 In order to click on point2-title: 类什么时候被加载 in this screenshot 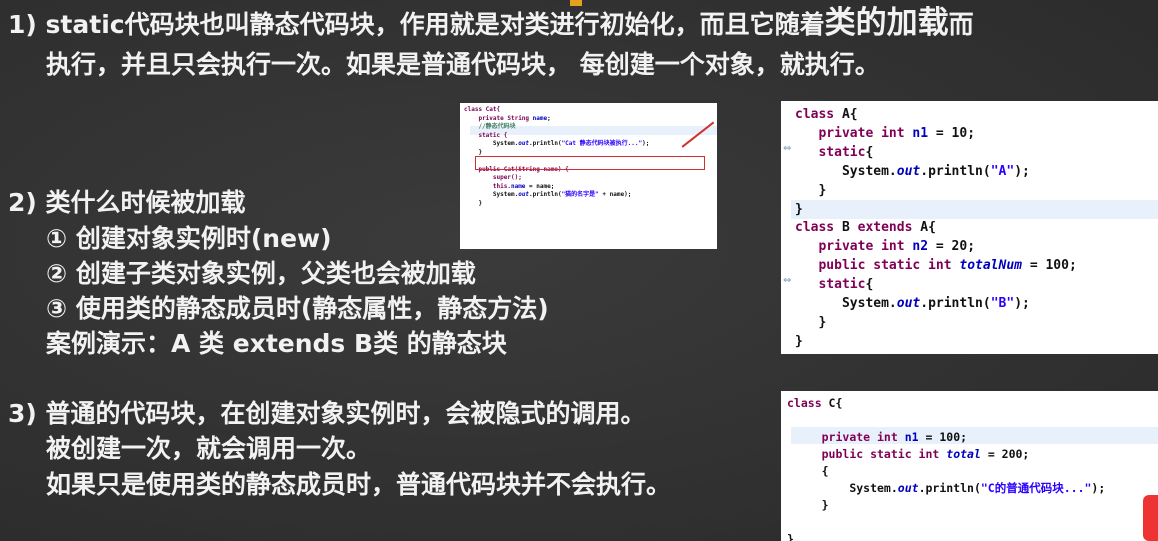, I will do `click(145, 202)`.